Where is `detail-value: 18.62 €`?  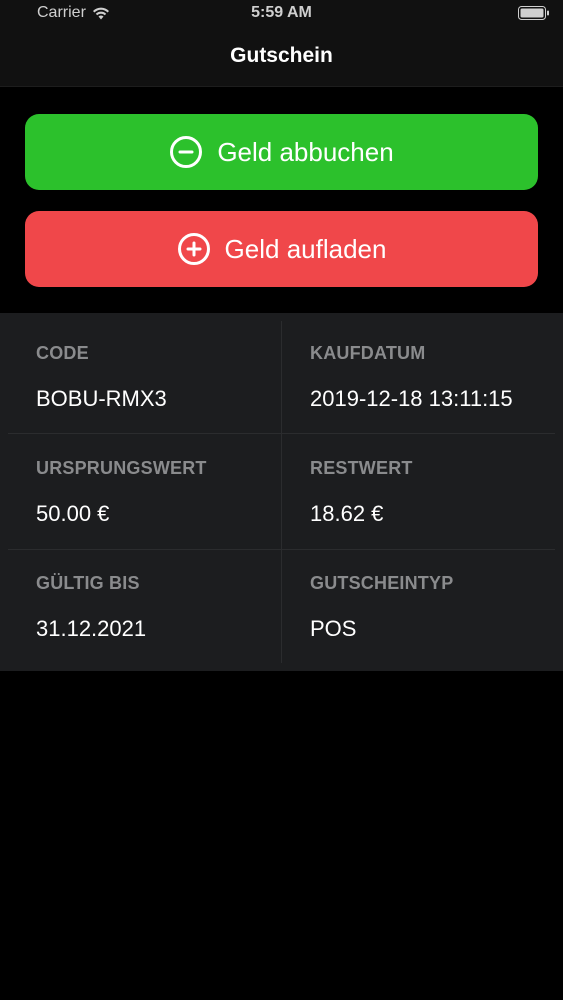
detail-value: 18.62 € is located at coordinates (347, 513).